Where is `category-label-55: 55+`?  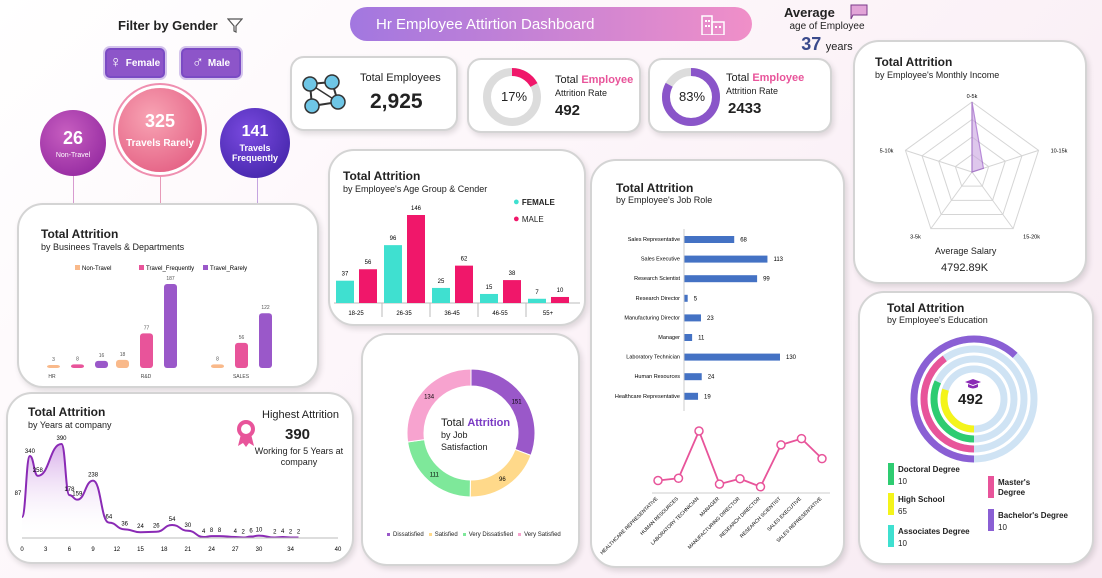 category-label-55: 55+ is located at coordinates (548, 314).